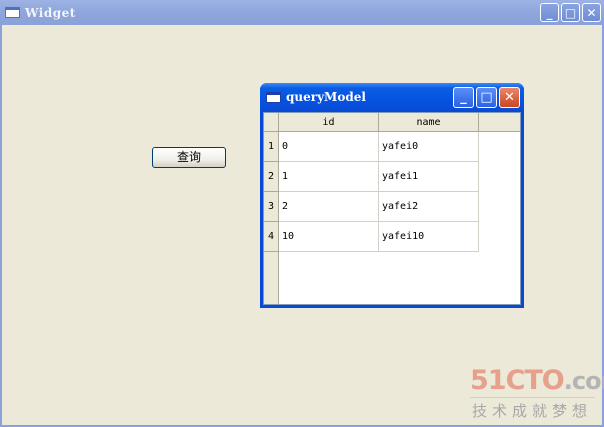 This screenshot has width=604, height=427. I want to click on watermark-divider, so click(532, 397).